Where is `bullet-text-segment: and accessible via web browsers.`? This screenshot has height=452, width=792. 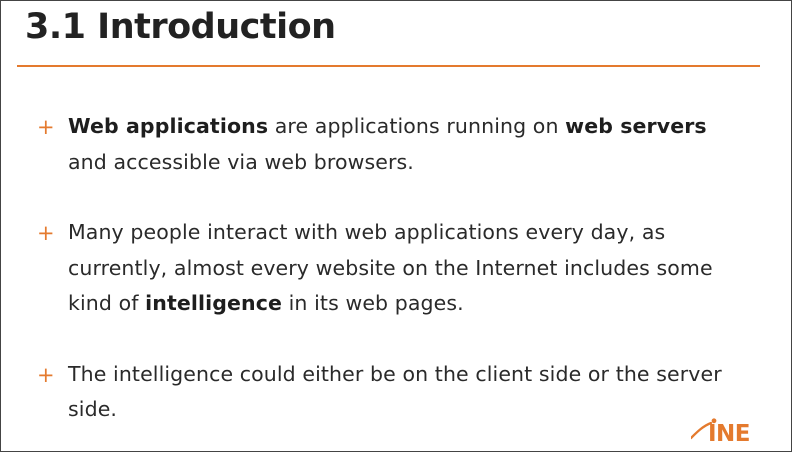
bullet-text-segment: and accessible via web browsers. is located at coordinates (241, 161).